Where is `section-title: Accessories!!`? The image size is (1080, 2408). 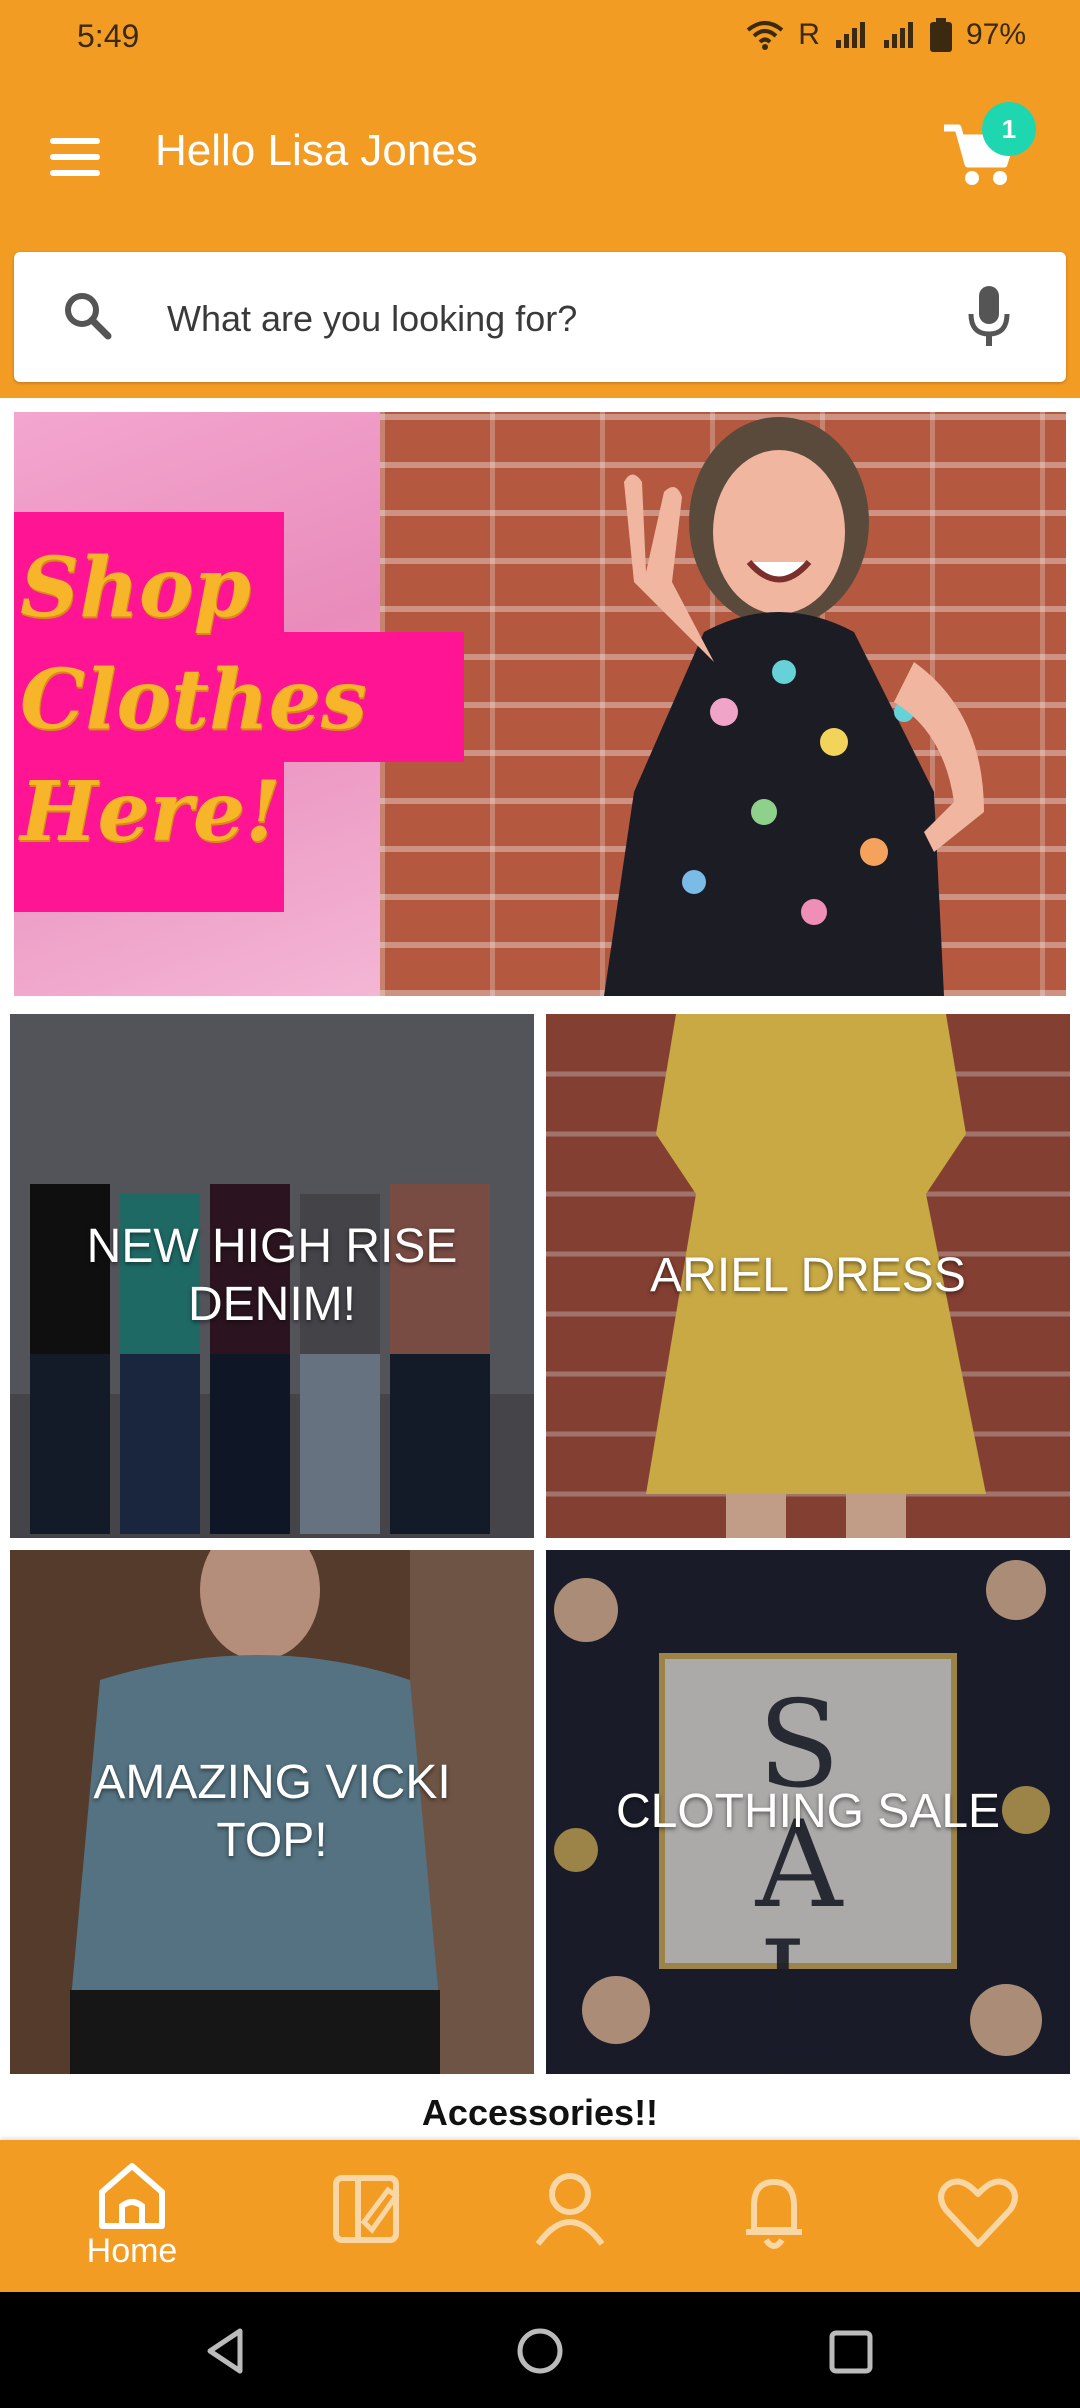 section-title: Accessories!! is located at coordinates (540, 2112).